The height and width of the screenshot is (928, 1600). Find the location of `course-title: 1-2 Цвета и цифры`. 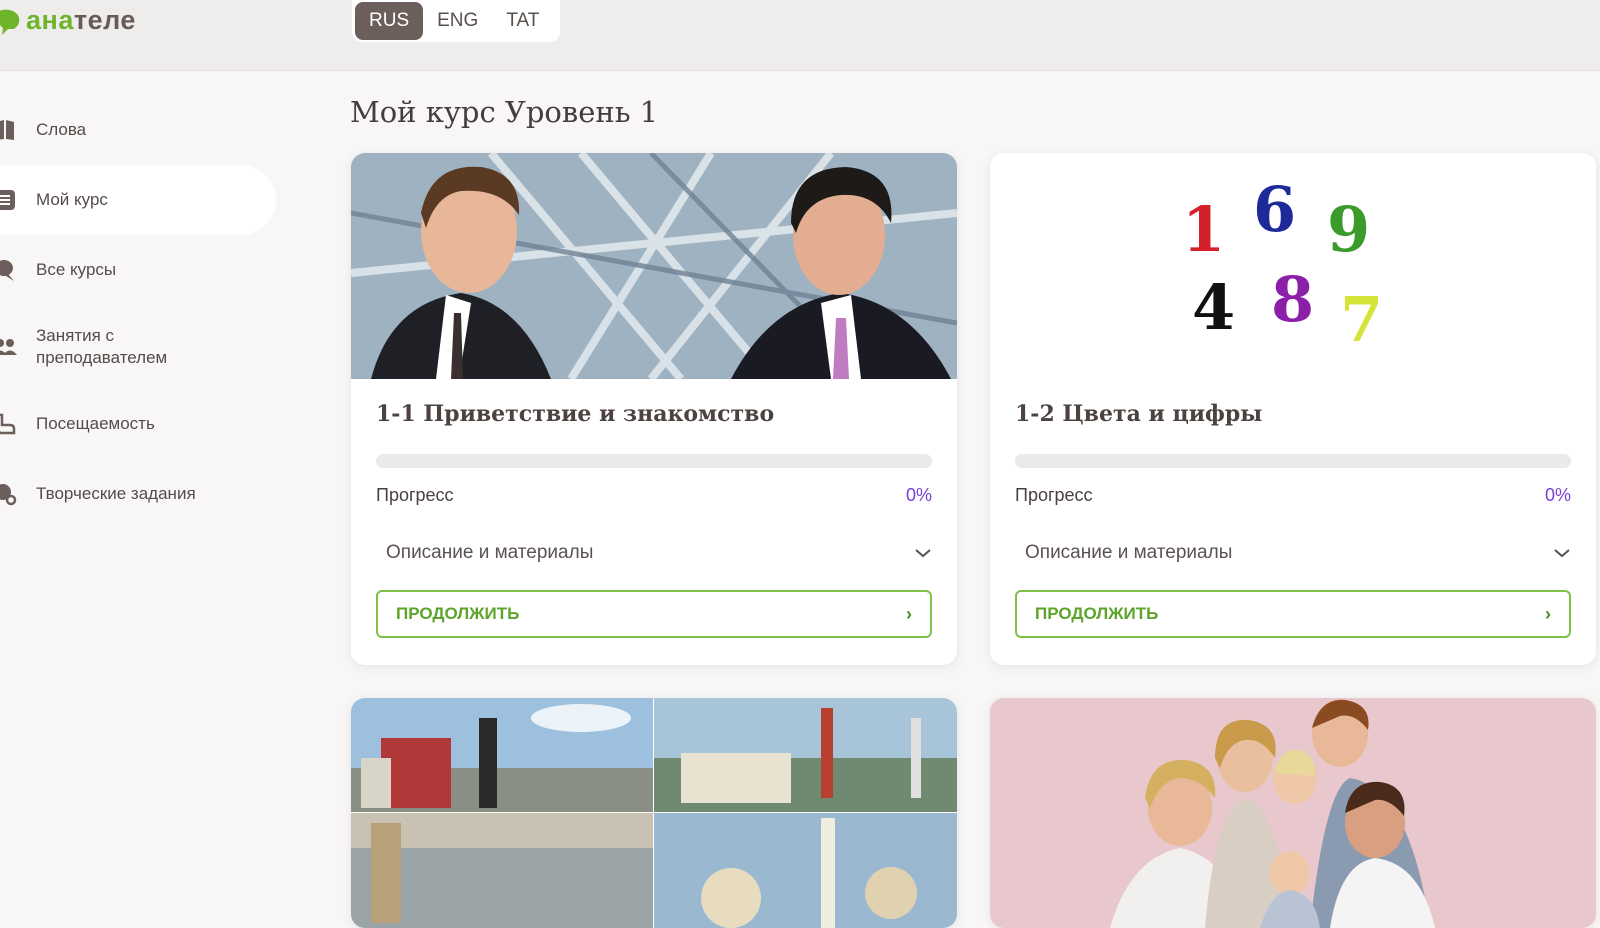

course-title: 1-2 Цвета и цифры is located at coordinates (1139, 414).